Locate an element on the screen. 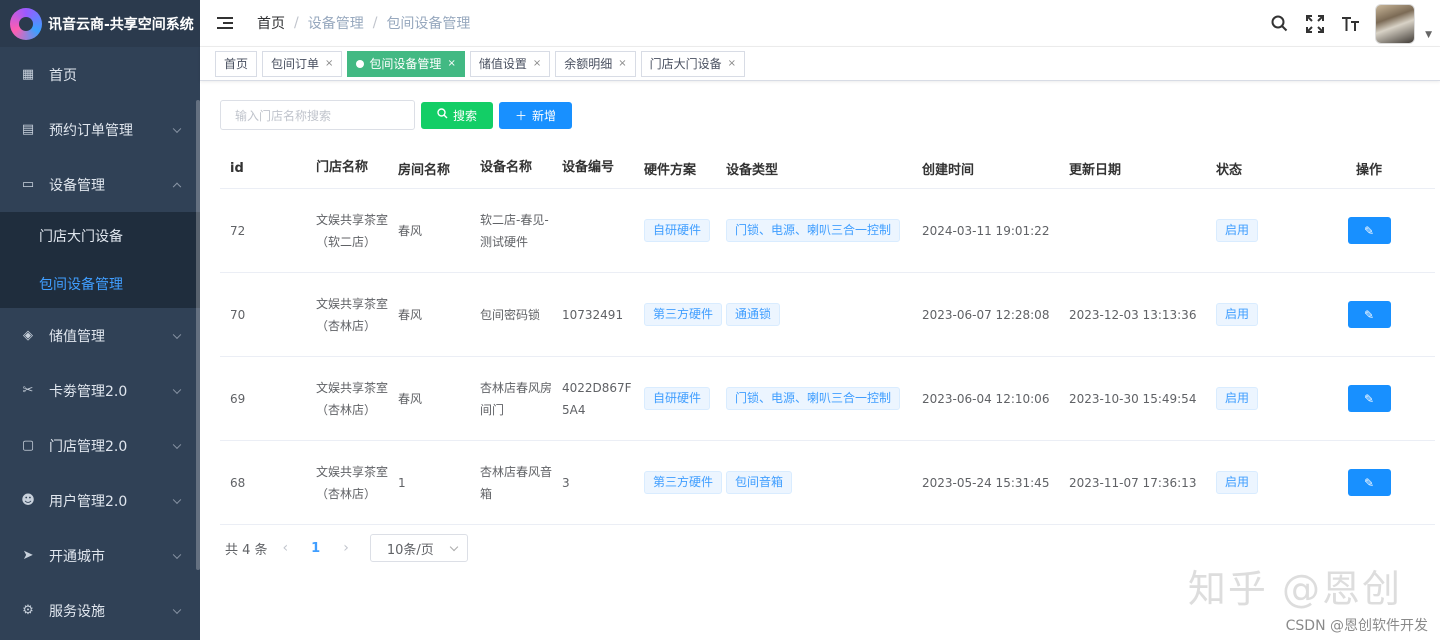  column-header: 设备类型 is located at coordinates (752, 170).